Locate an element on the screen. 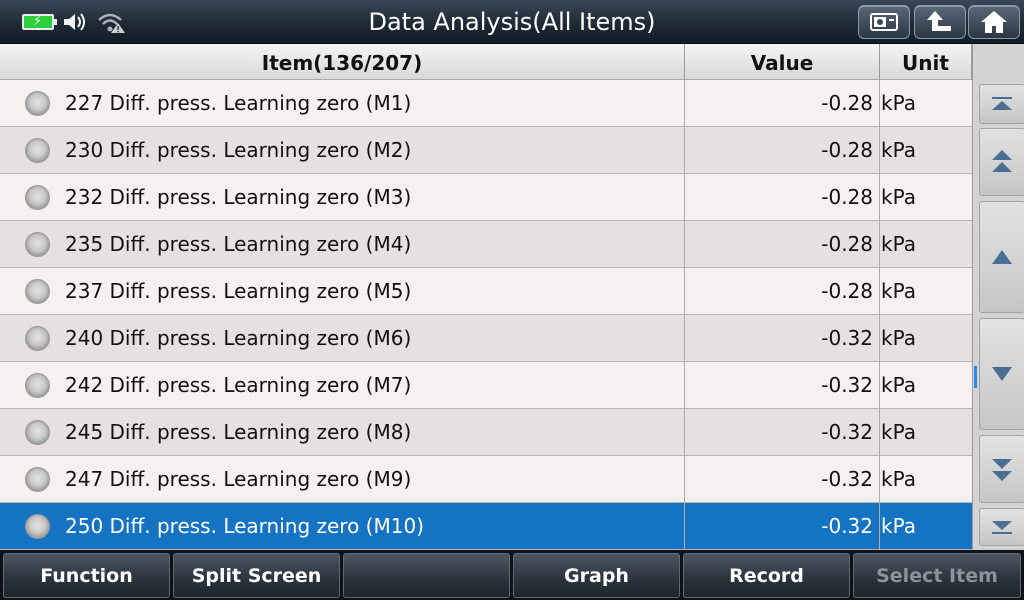 The height and width of the screenshot is (600, 1024). home-button is located at coordinates (994, 22).